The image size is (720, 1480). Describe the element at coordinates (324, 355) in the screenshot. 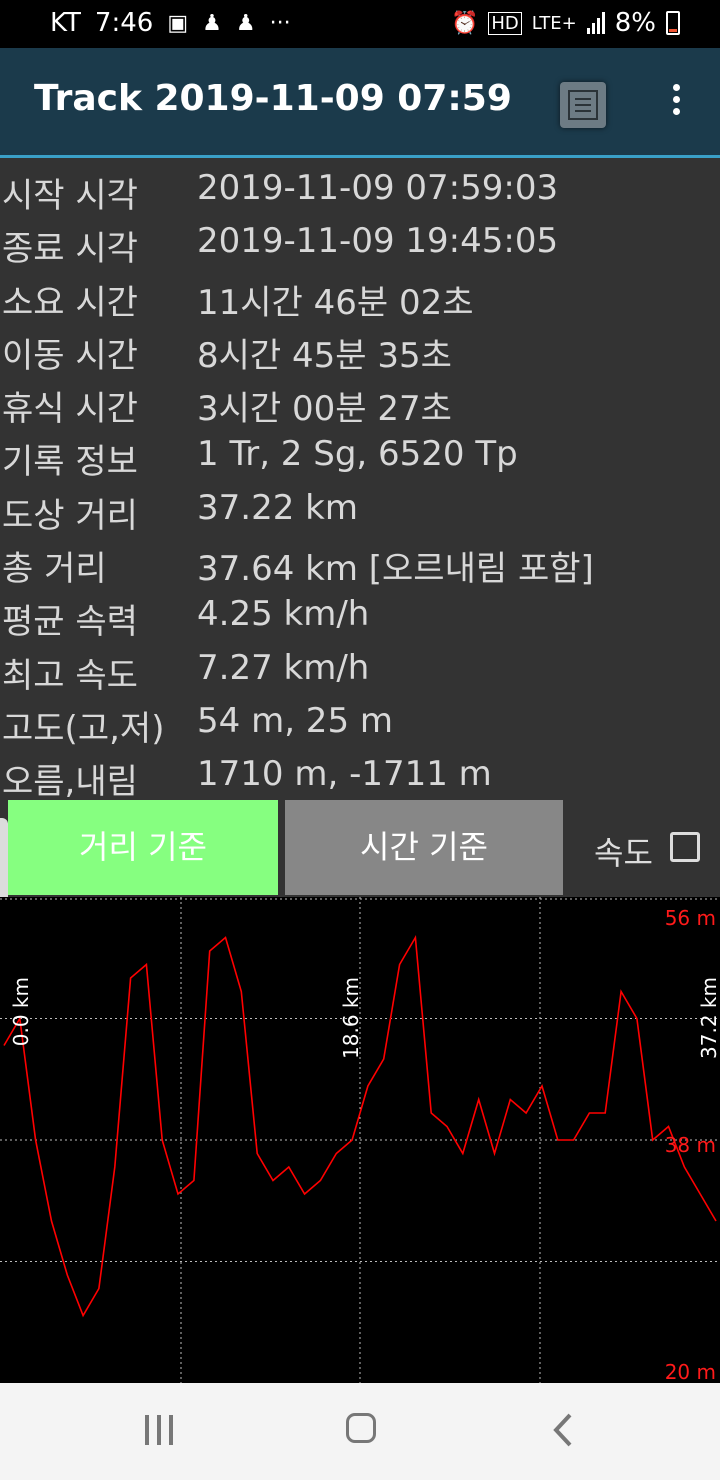

I see `info-value: 8시간 45분 35초` at that location.